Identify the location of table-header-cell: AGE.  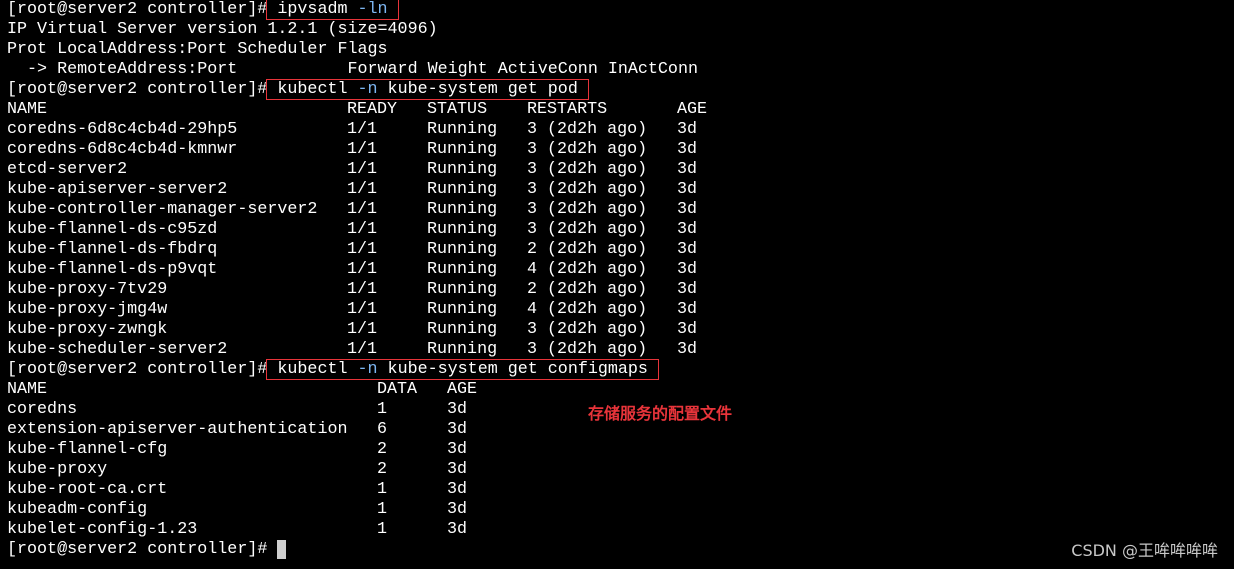
(462, 389).